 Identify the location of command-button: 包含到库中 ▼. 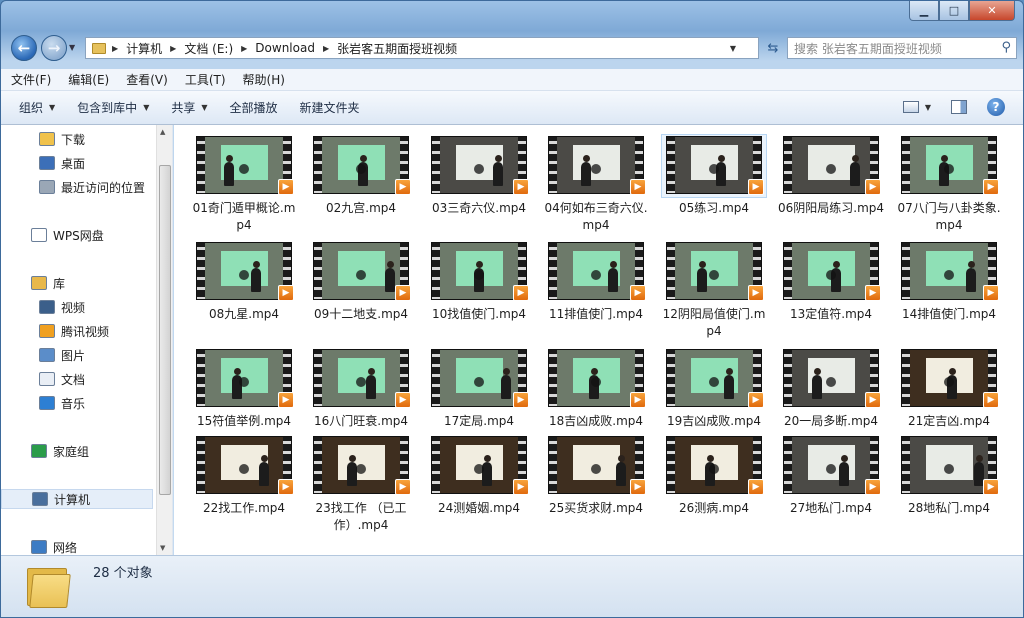
(113, 107).